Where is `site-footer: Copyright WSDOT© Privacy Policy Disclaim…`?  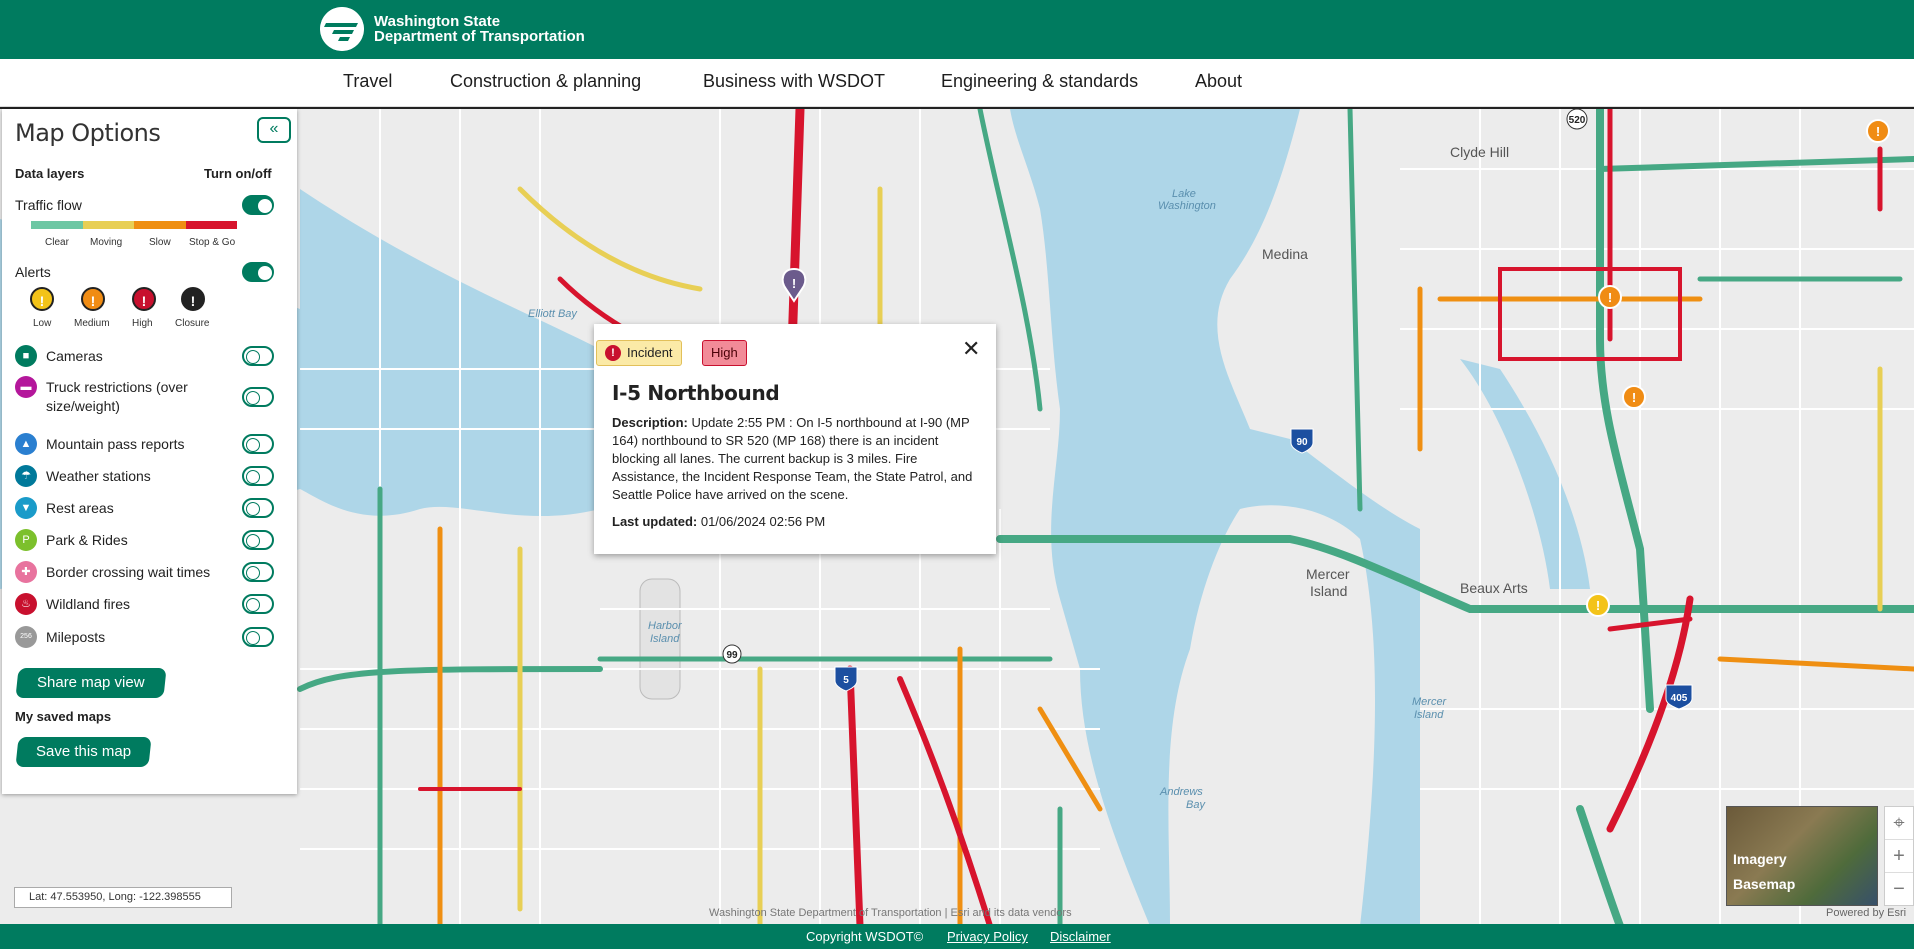
site-footer: Copyright WSDOT© Privacy Policy Disclaim… is located at coordinates (957, 936).